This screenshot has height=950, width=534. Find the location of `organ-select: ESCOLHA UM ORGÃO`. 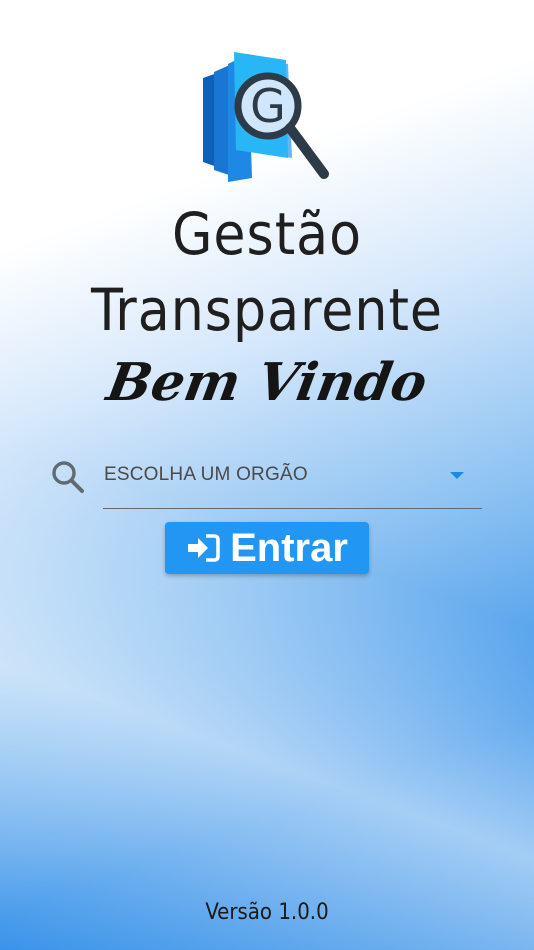

organ-select: ESCOLHA UM ORGÃO is located at coordinates (292, 480).